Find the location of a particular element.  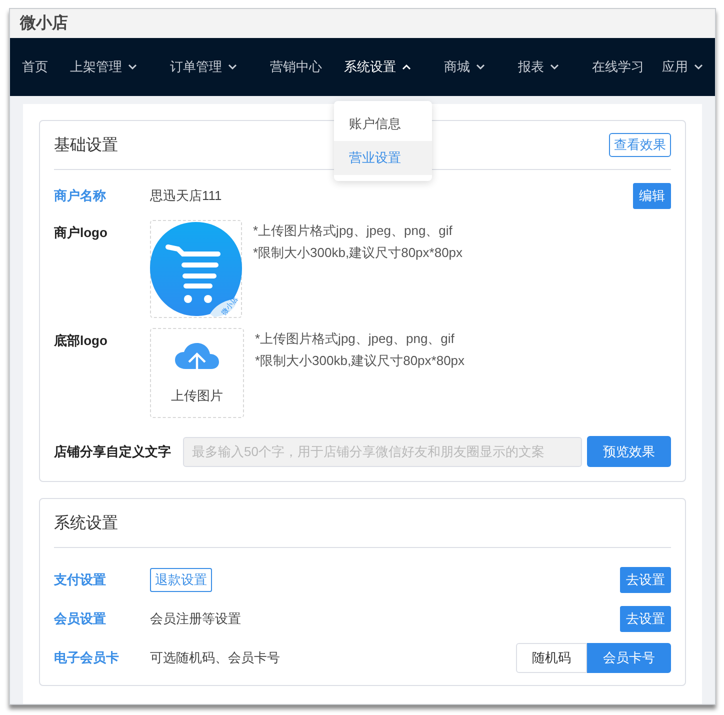

field-value: 会员注册等设置 is located at coordinates (196, 619).